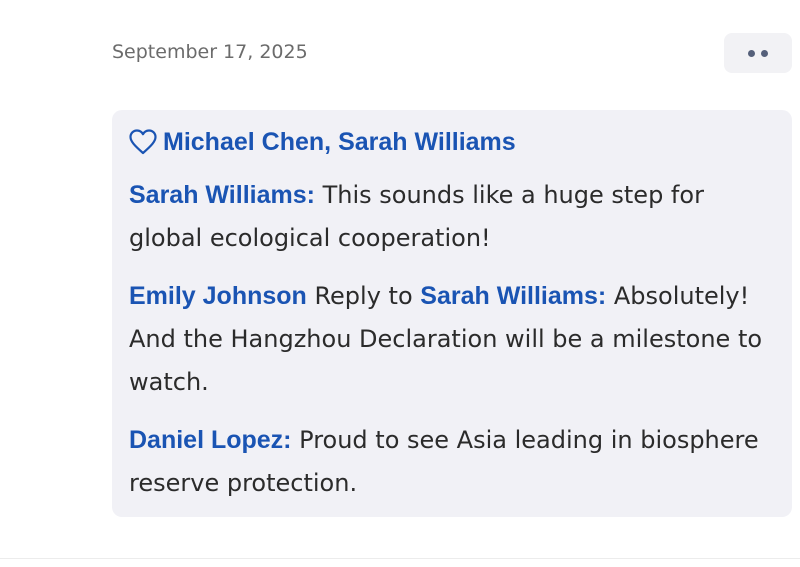 The height and width of the screenshot is (567, 800). What do you see at coordinates (243, 142) in the screenshot?
I see `liker-name: Michael Chen` at bounding box center [243, 142].